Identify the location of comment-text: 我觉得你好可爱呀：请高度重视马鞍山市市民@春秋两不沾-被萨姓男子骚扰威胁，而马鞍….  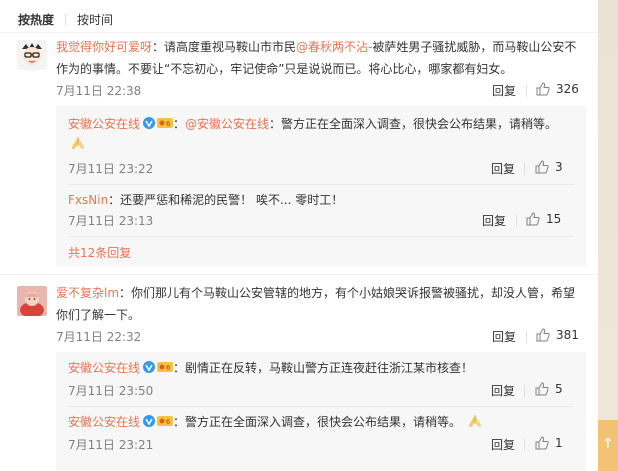
(316, 58).